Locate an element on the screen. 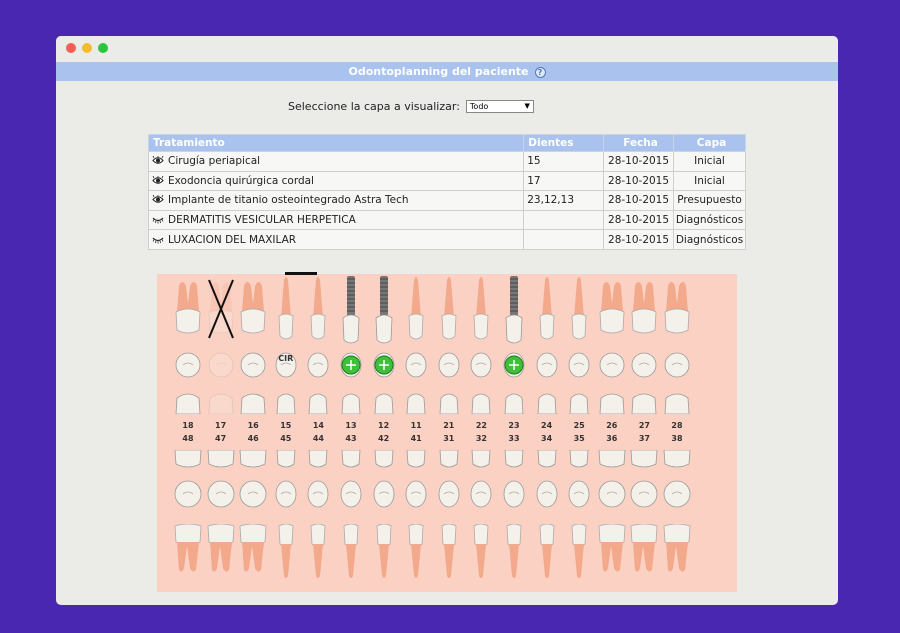 This screenshot has height=633, width=900. tooth-43-lingual is located at coordinates (351, 458).